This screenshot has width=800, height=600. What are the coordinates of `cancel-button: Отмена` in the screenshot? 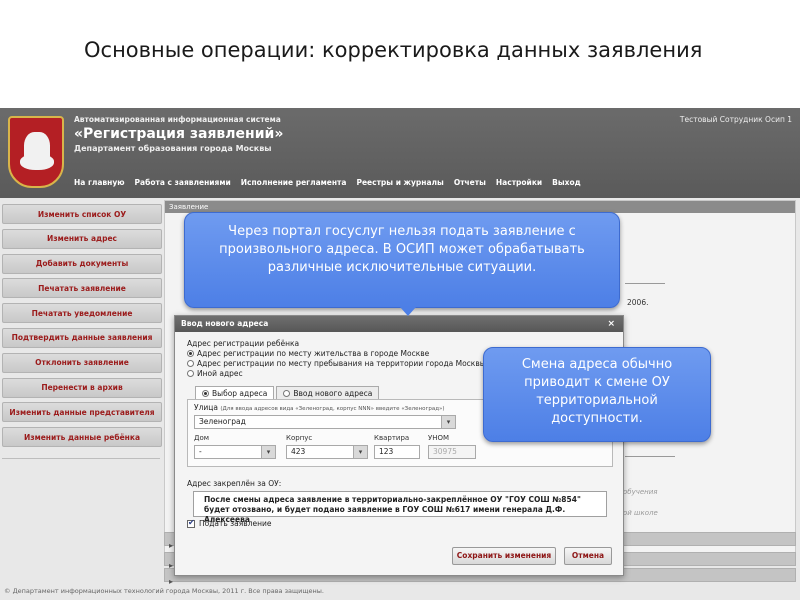 It's located at (588, 556).